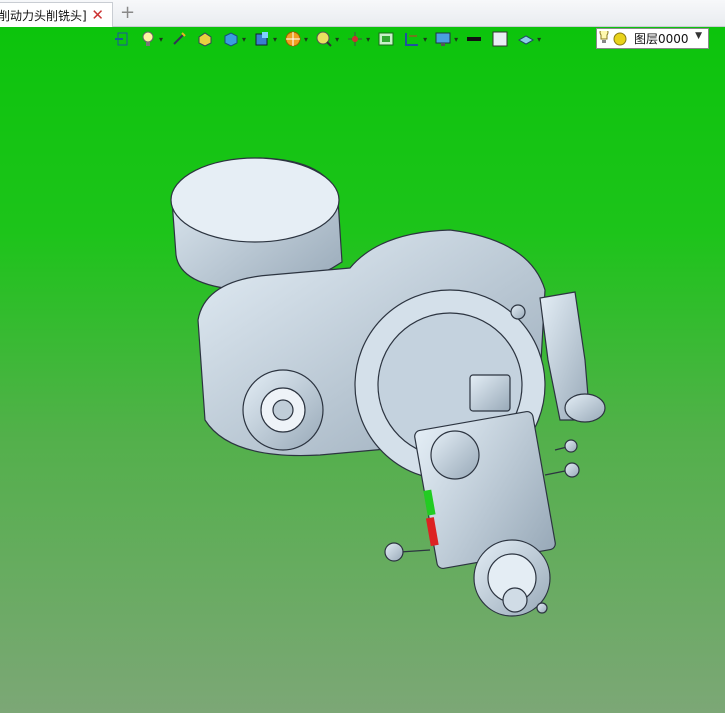 This screenshot has height=713, width=725. Describe the element at coordinates (455, 455) in the screenshot. I see `motor-can` at that location.